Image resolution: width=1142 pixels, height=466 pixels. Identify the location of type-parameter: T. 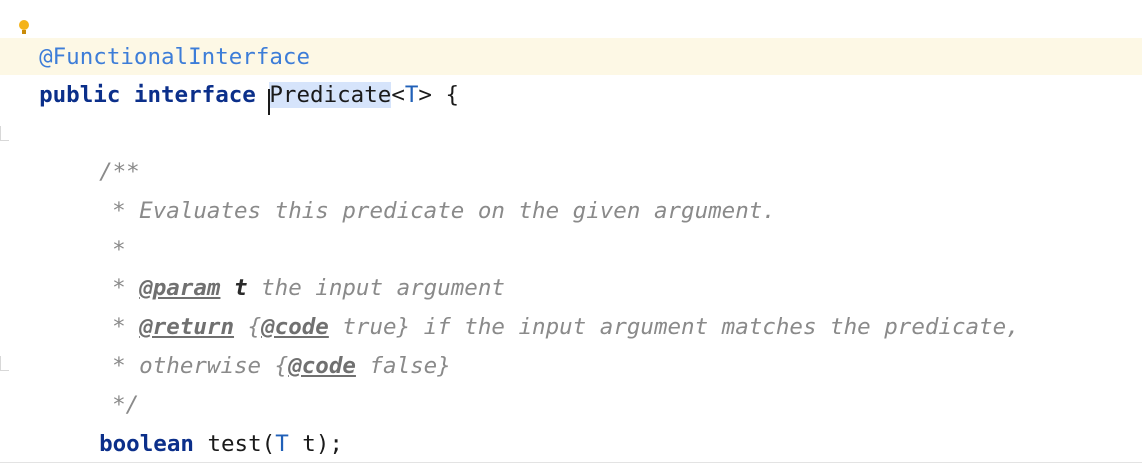
(411, 95).